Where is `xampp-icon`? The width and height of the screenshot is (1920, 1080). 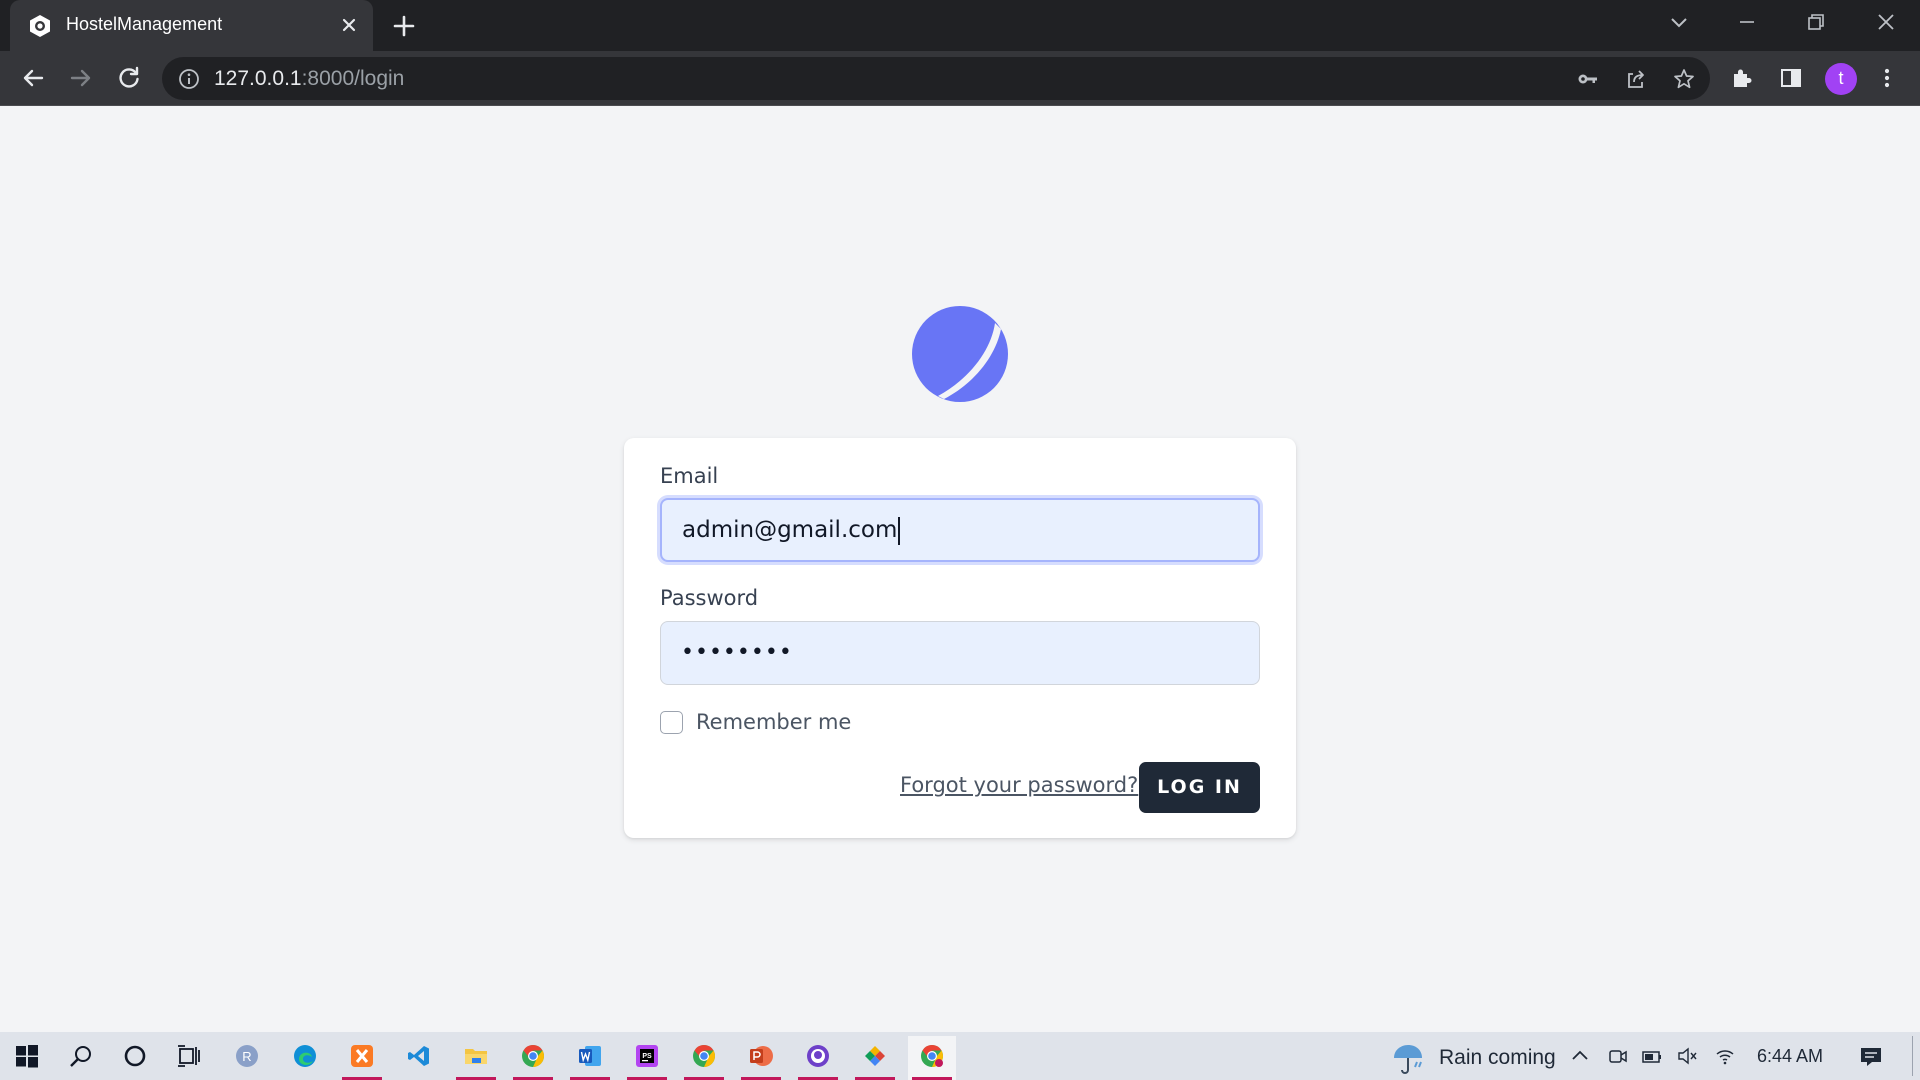 xampp-icon is located at coordinates (362, 1056).